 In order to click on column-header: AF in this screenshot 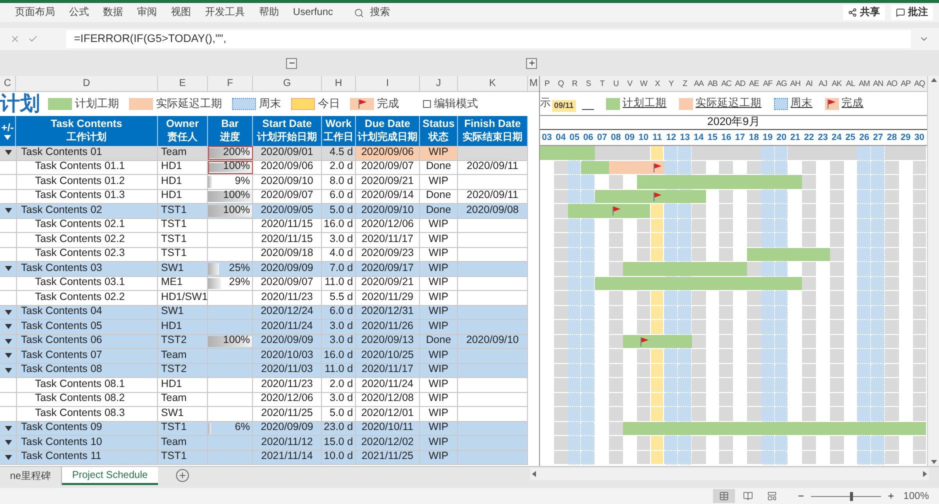, I will do `click(767, 83)`.